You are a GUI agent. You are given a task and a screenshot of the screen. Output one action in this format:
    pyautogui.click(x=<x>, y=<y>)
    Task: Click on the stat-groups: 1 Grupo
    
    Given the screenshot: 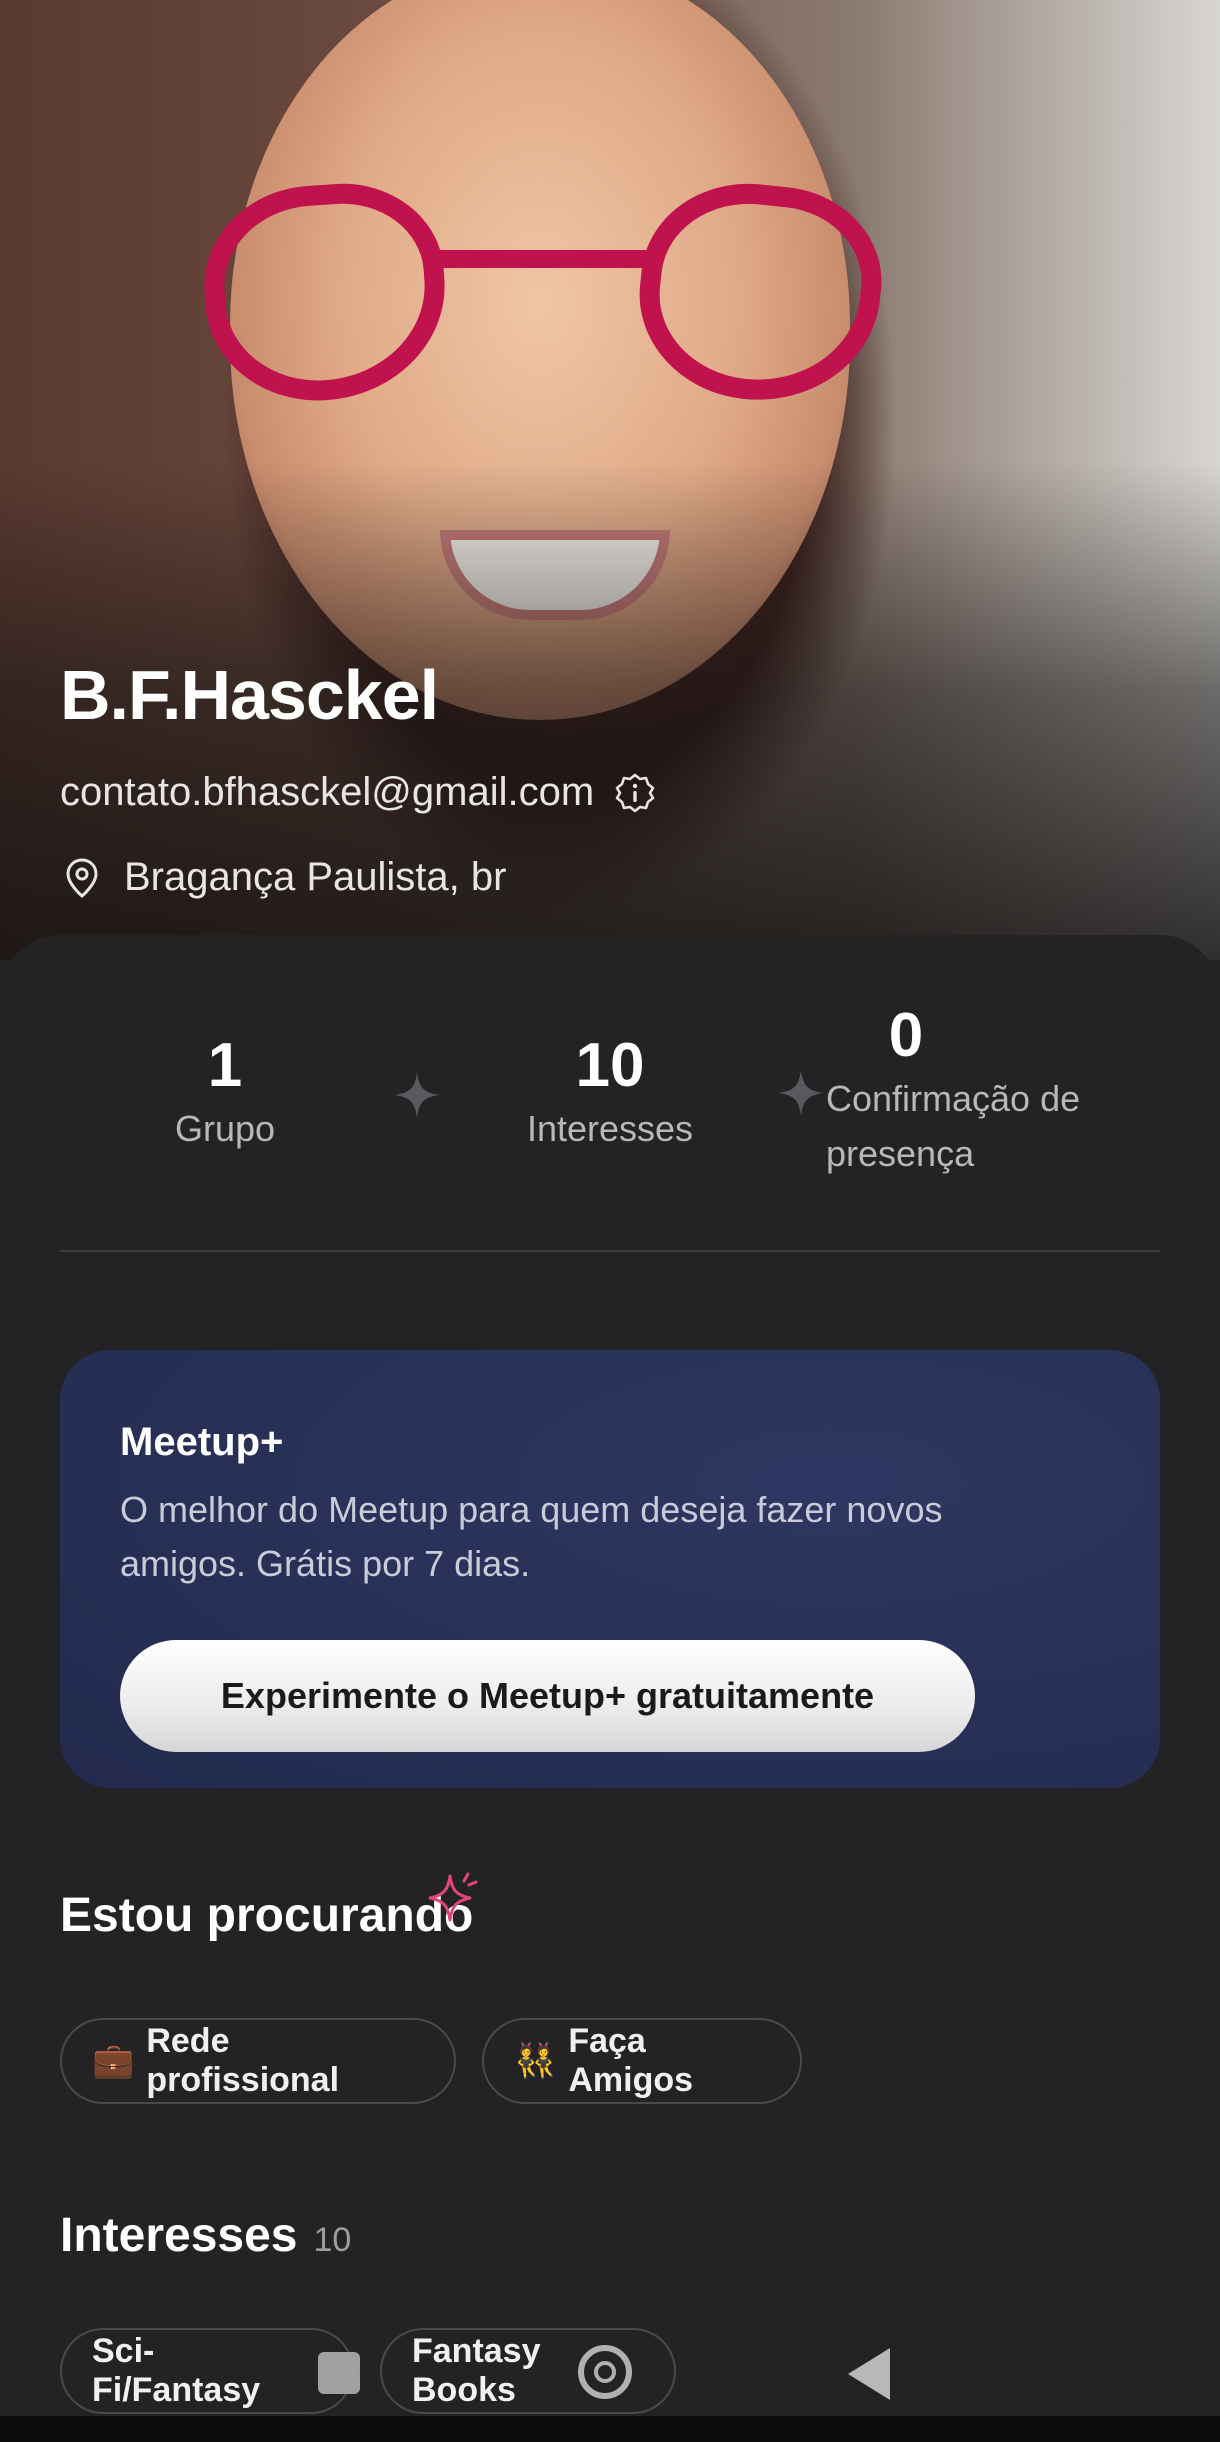 What is the action you would take?
    pyautogui.click(x=225, y=1093)
    